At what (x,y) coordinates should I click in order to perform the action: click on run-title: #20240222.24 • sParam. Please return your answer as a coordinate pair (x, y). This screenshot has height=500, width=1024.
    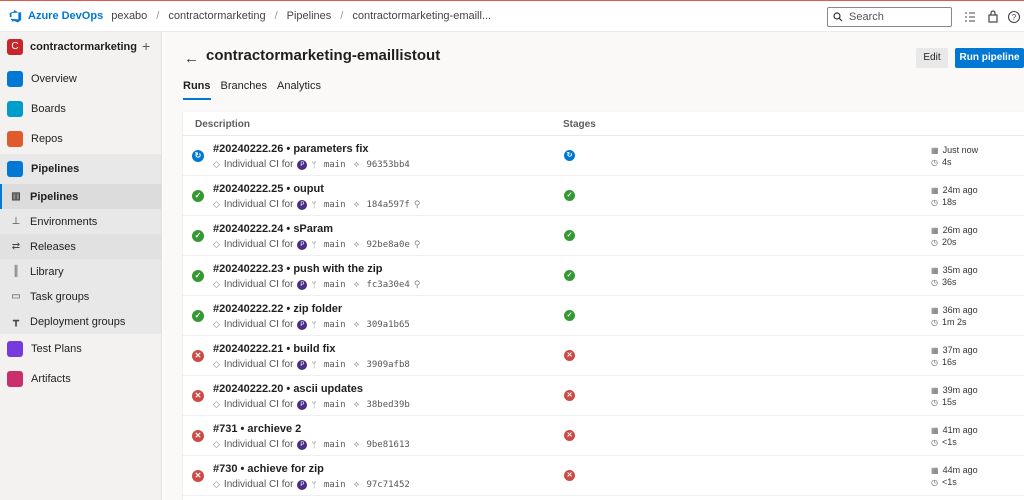
    Looking at the image, I should click on (273, 229).